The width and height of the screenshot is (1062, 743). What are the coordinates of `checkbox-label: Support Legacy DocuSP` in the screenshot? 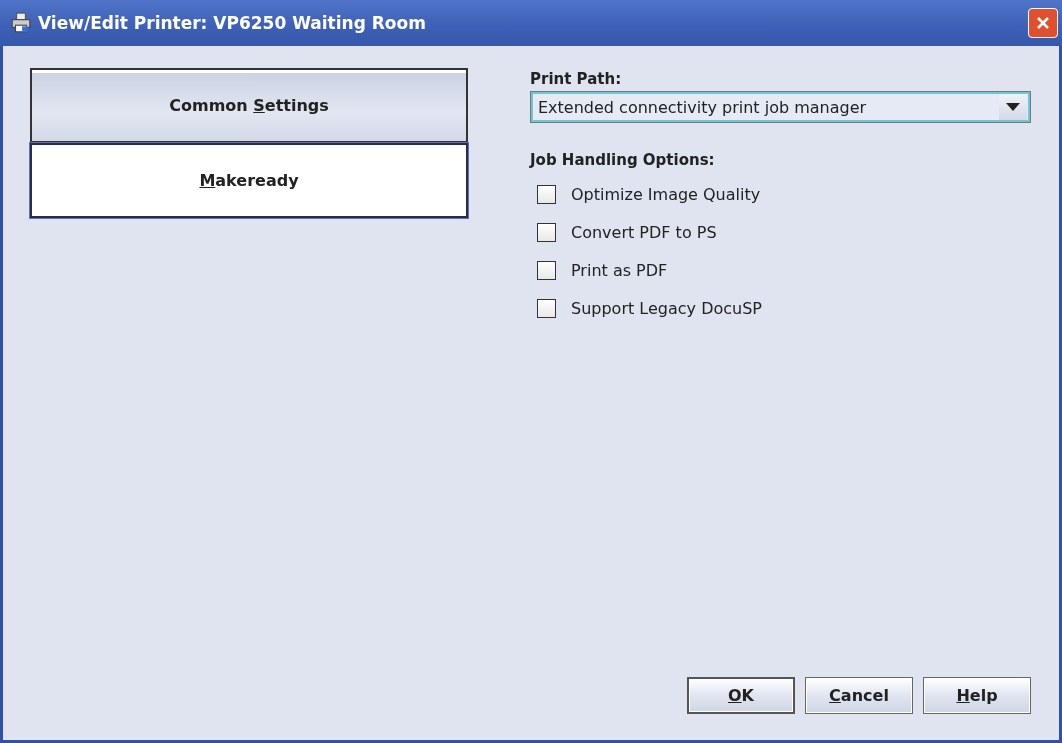 It's located at (666, 308).